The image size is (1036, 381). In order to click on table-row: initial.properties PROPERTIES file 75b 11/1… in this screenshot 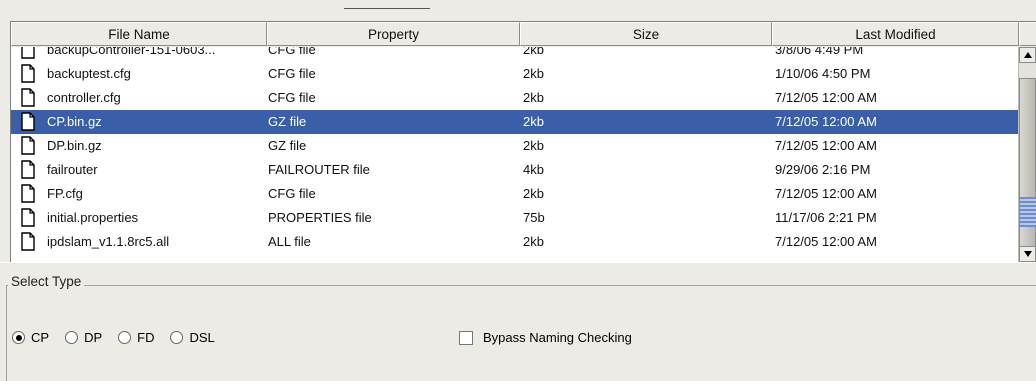, I will do `click(515, 218)`.